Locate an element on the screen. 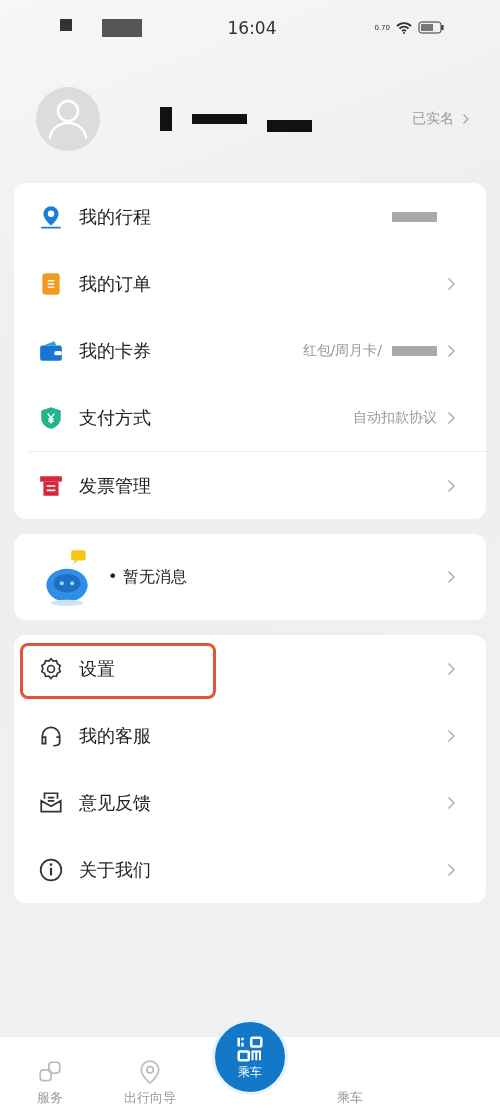 This screenshot has width=500, height=1111. menu-label: 意见反馈 is located at coordinates (115, 802).